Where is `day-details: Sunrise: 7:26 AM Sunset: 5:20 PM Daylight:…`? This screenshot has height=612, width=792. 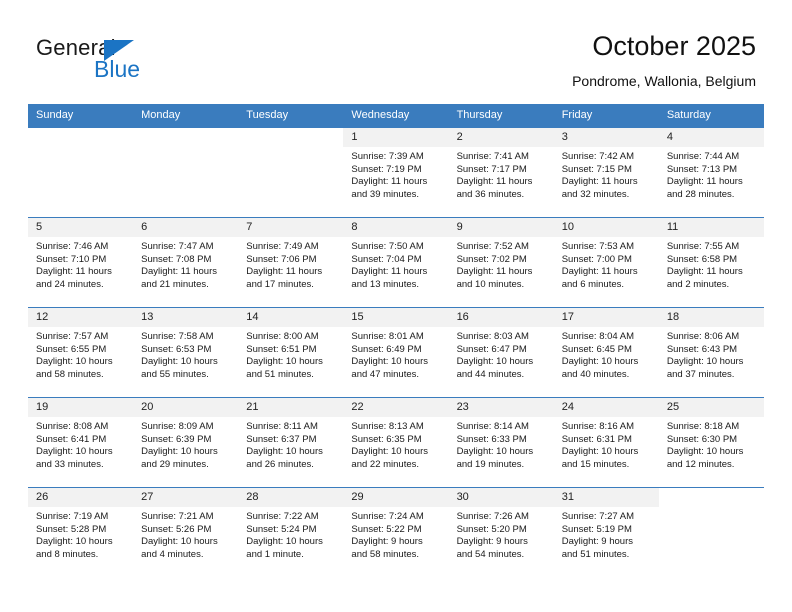 day-details: Sunrise: 7:26 AM Sunset: 5:20 PM Daylight:… is located at coordinates (501, 534).